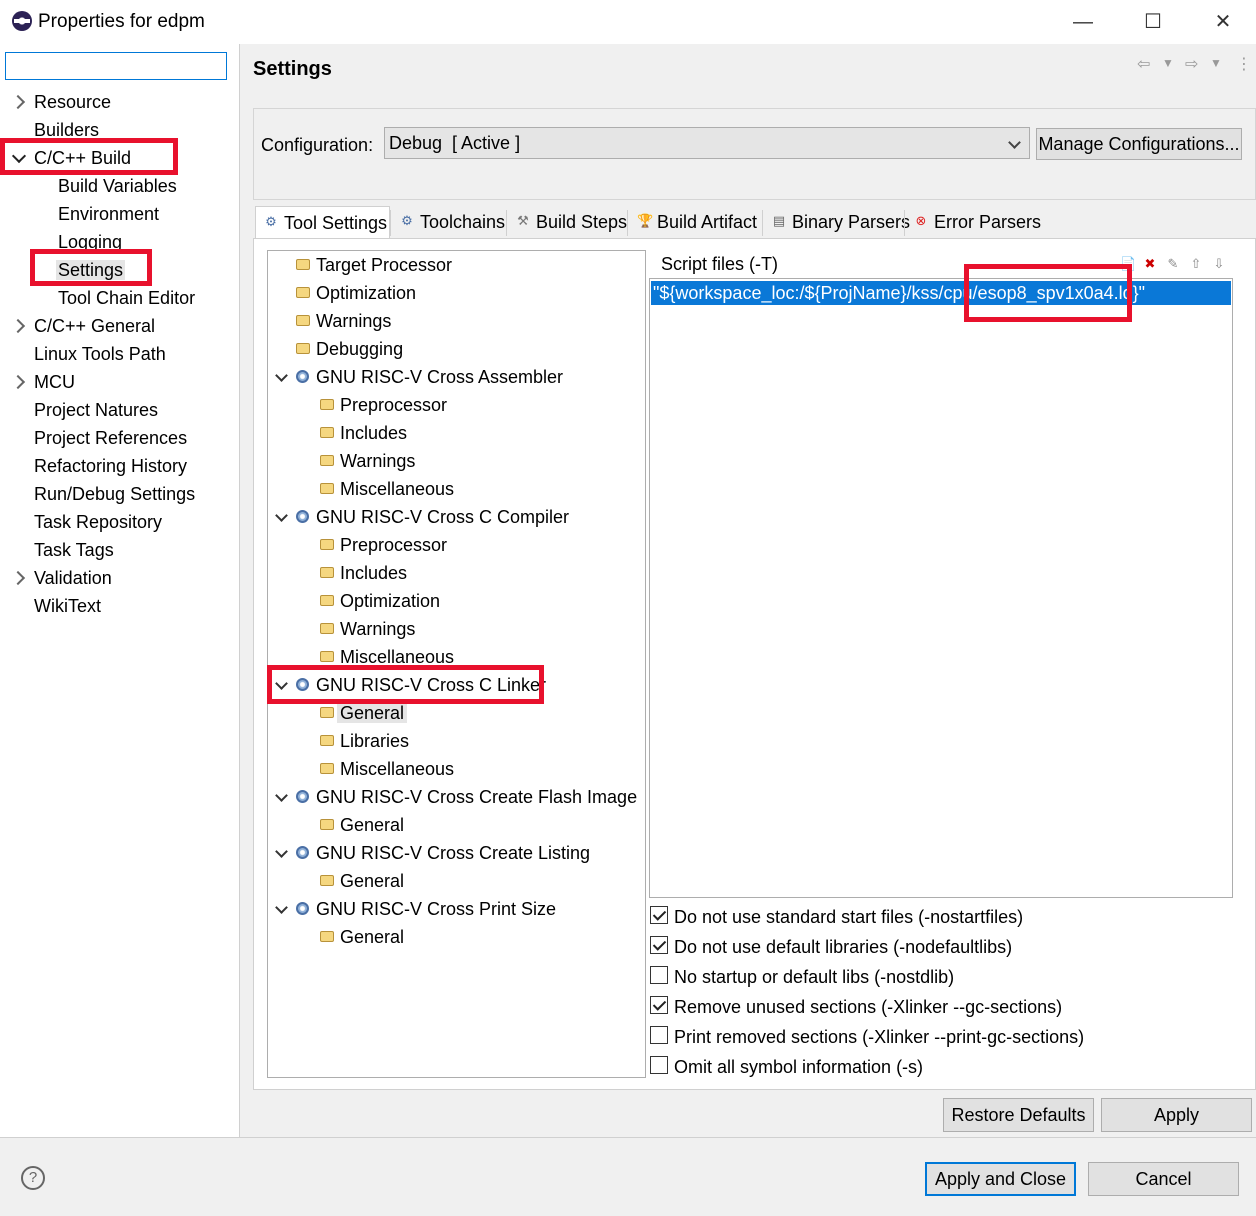 This screenshot has height=1216, width=1256. Describe the element at coordinates (374, 573) in the screenshot. I see `tree-item-label: Includes` at that location.